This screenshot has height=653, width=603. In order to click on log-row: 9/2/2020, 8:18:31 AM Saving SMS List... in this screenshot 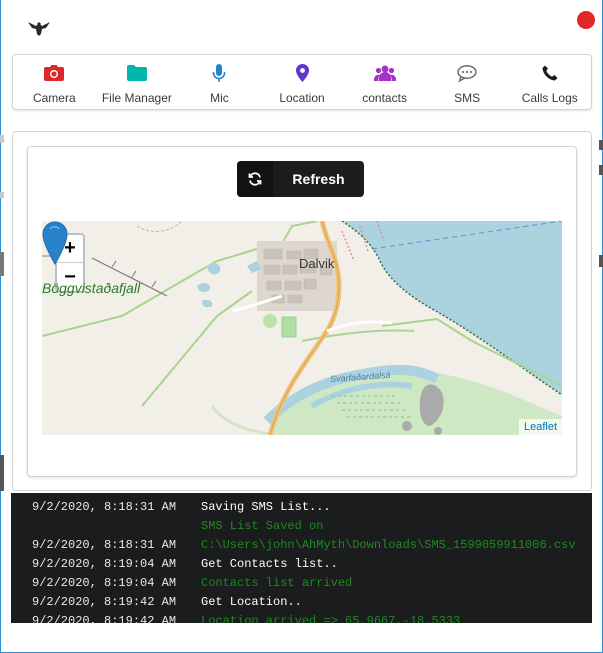, I will do `click(301, 507)`.